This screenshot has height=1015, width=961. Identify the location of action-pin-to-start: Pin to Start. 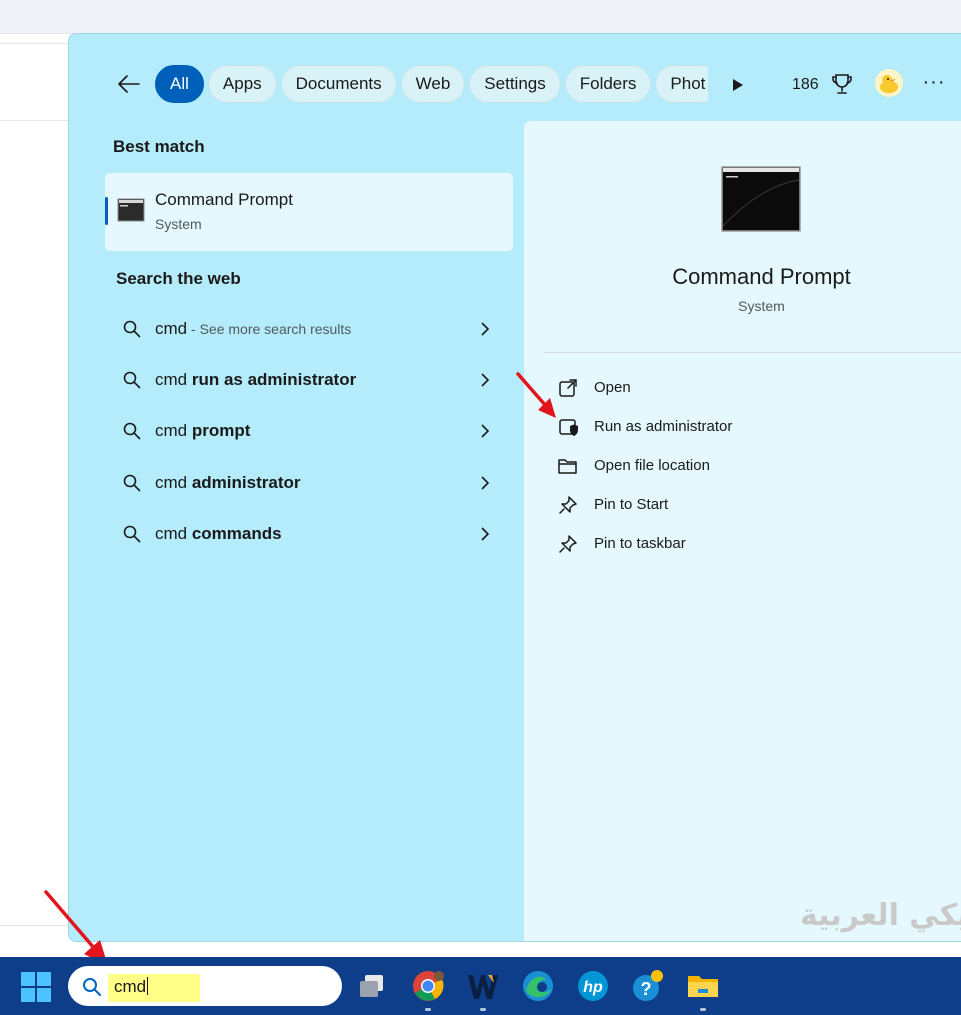
(744, 505).